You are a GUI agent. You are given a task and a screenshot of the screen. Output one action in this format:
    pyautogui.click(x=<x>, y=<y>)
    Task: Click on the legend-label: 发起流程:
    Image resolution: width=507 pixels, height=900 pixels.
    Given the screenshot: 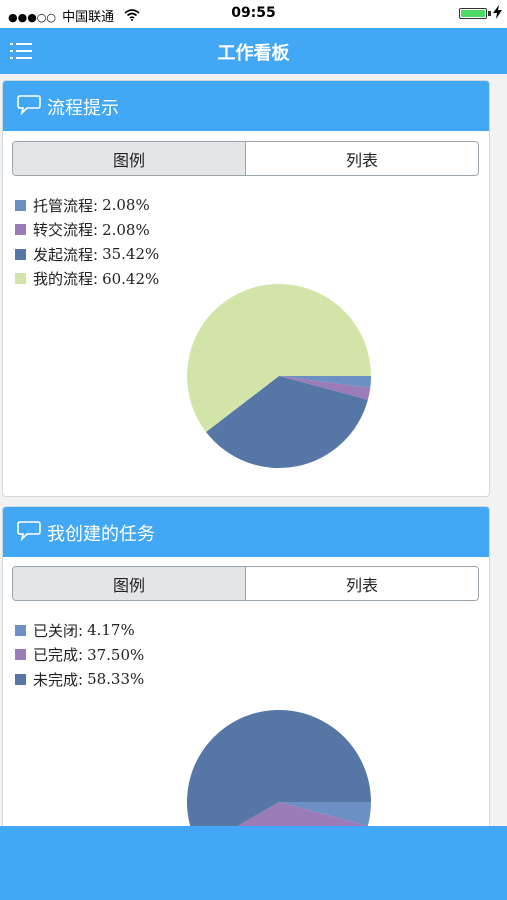 What is the action you would take?
    pyautogui.click(x=66, y=254)
    